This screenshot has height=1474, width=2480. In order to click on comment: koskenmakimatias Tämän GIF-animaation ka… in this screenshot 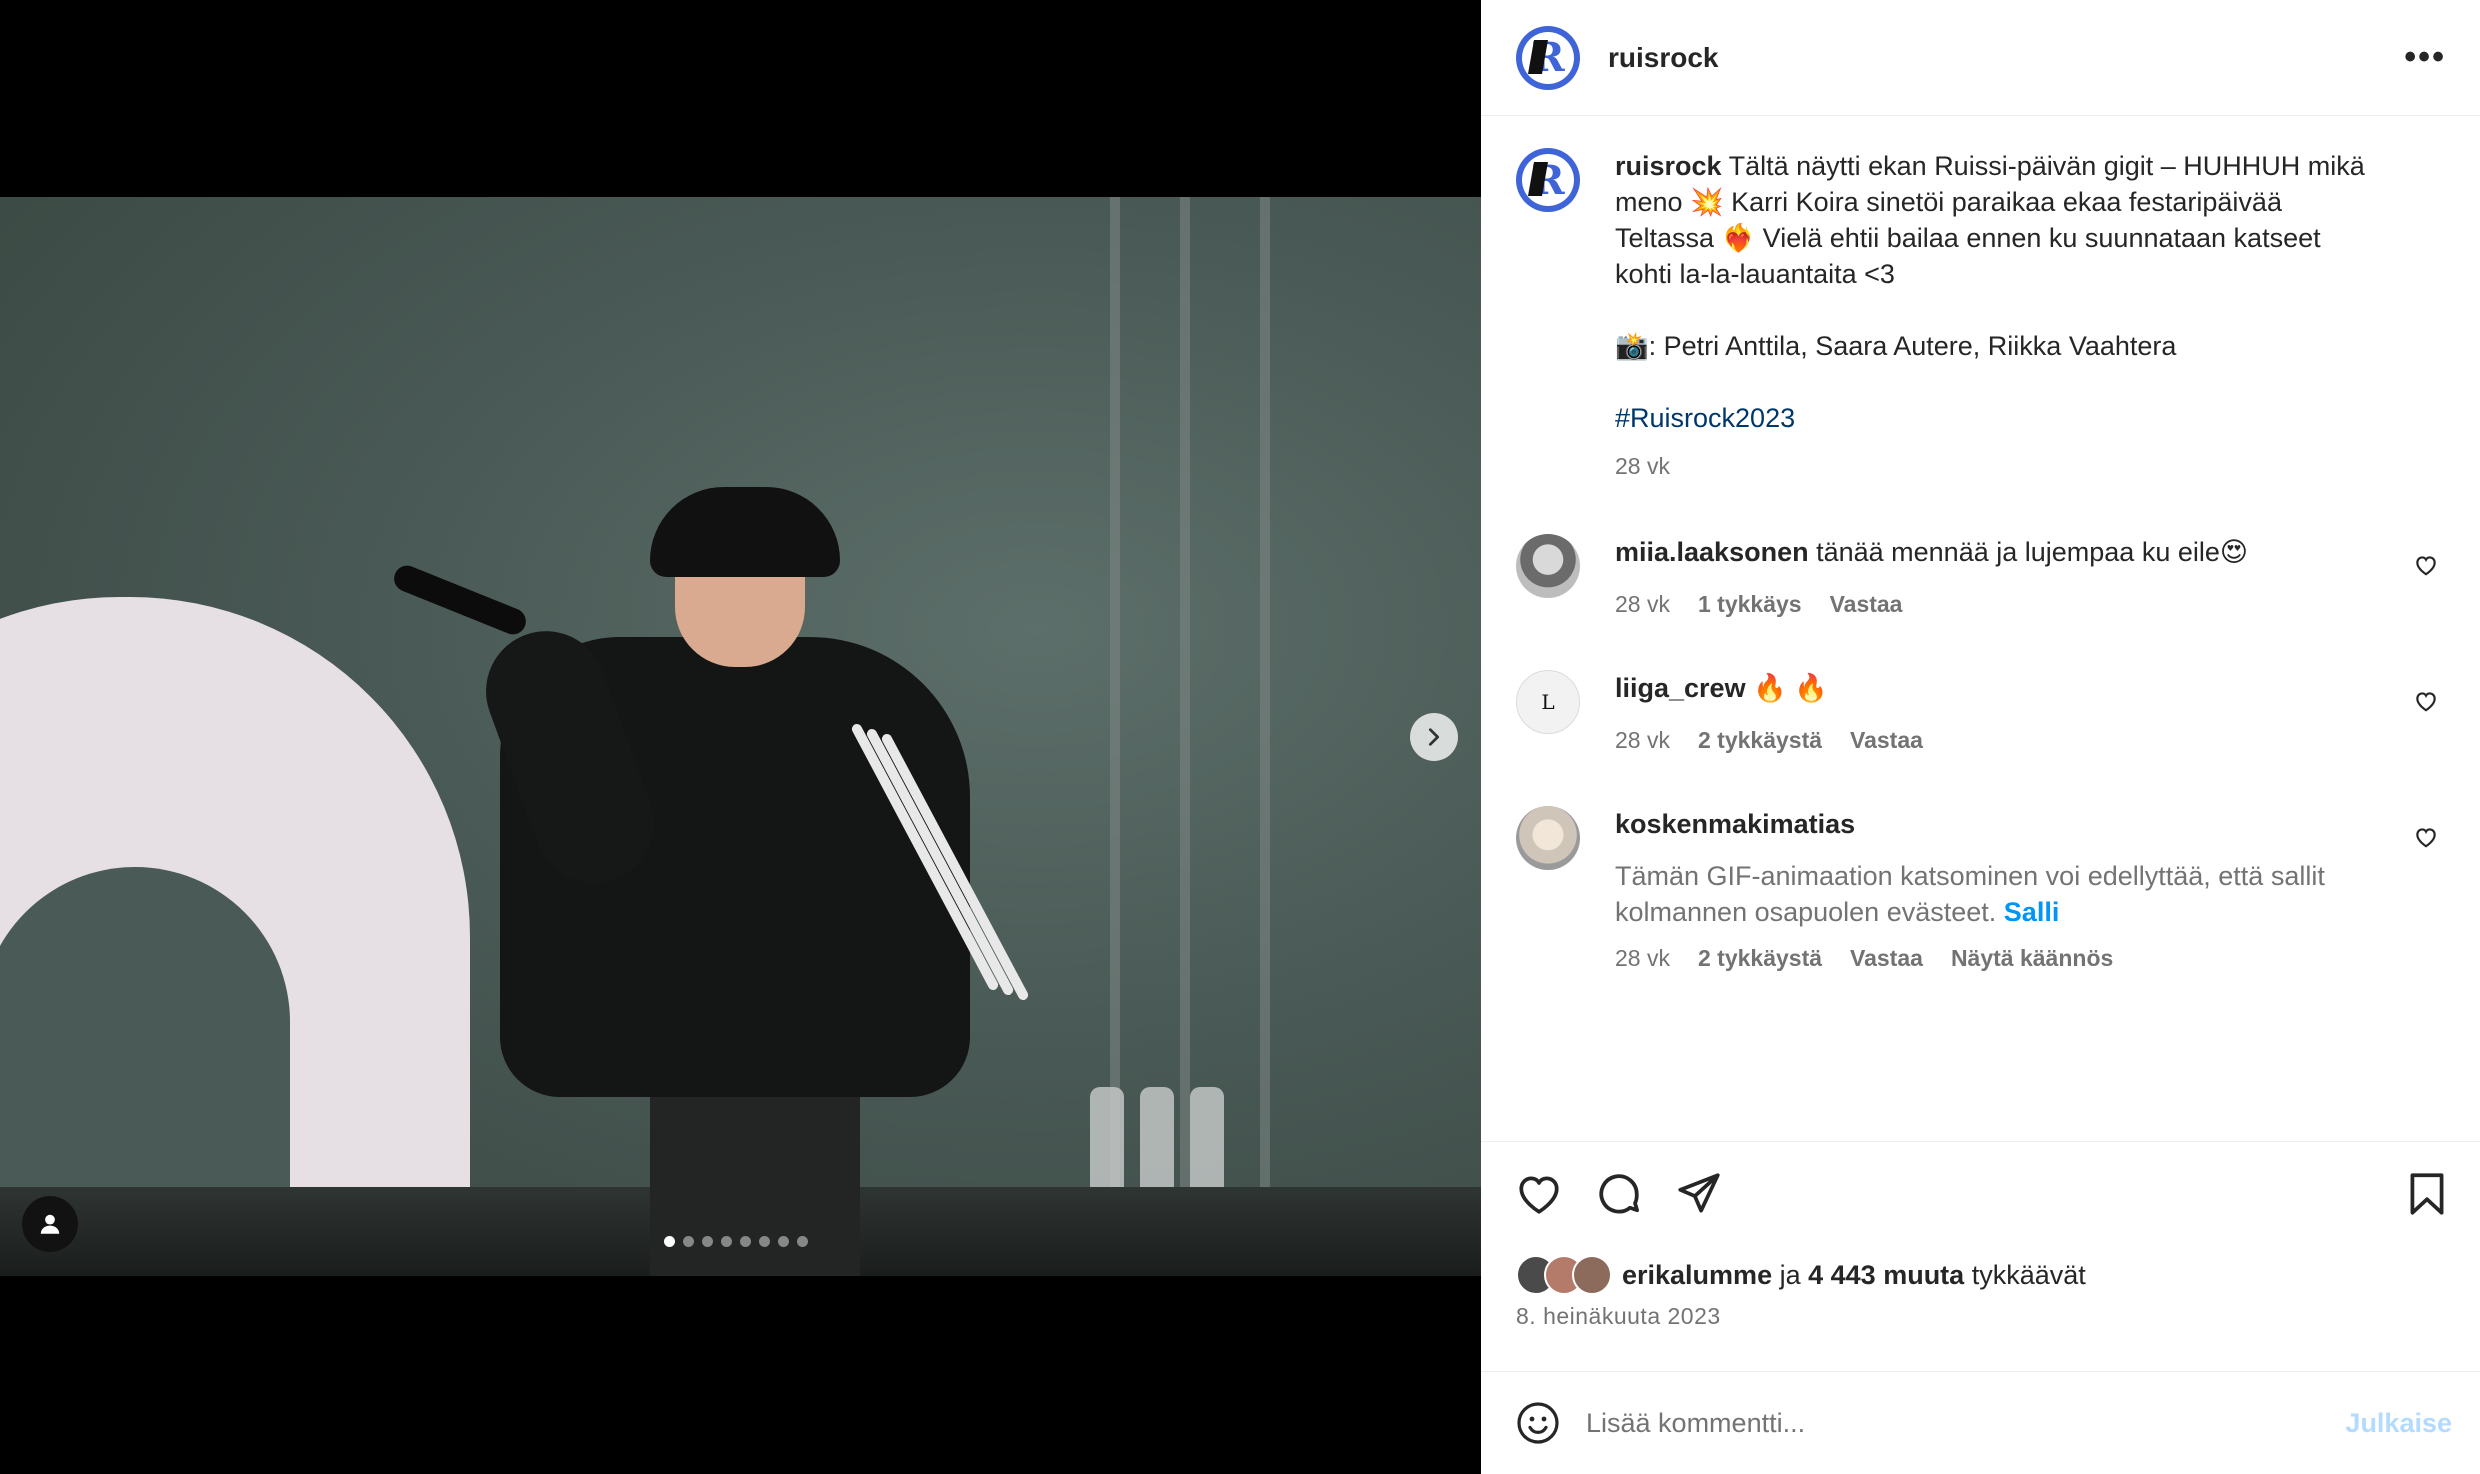, I will do `click(1980, 891)`.